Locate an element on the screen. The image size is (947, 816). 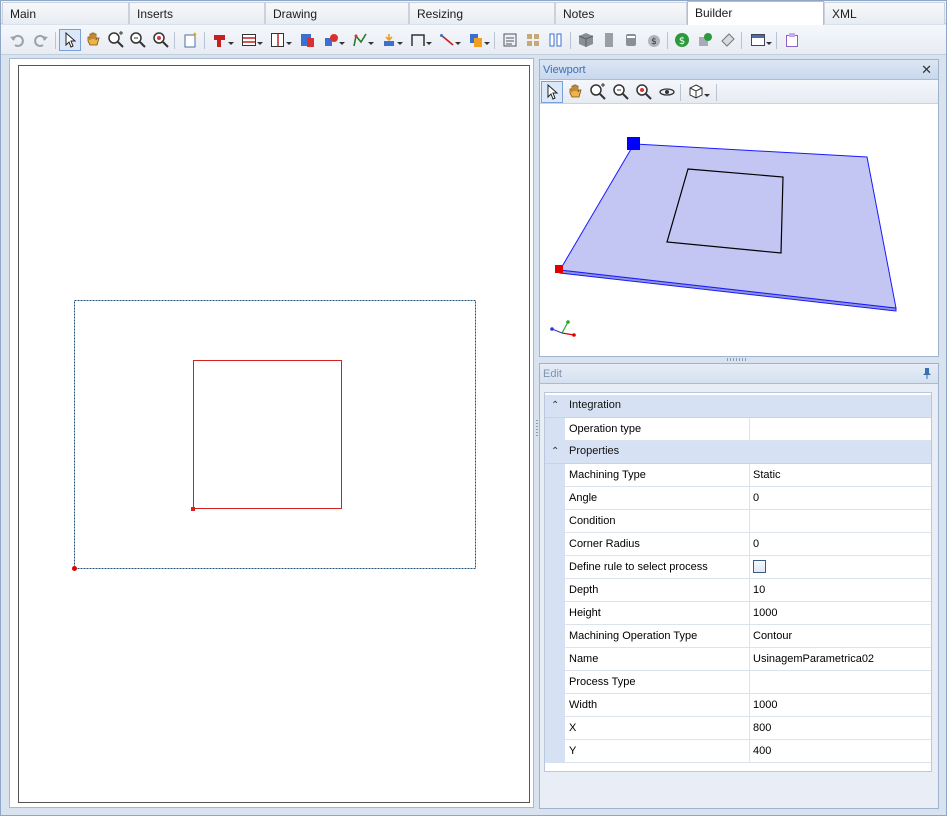
machining-contour-rect is located at coordinates (267, 434).